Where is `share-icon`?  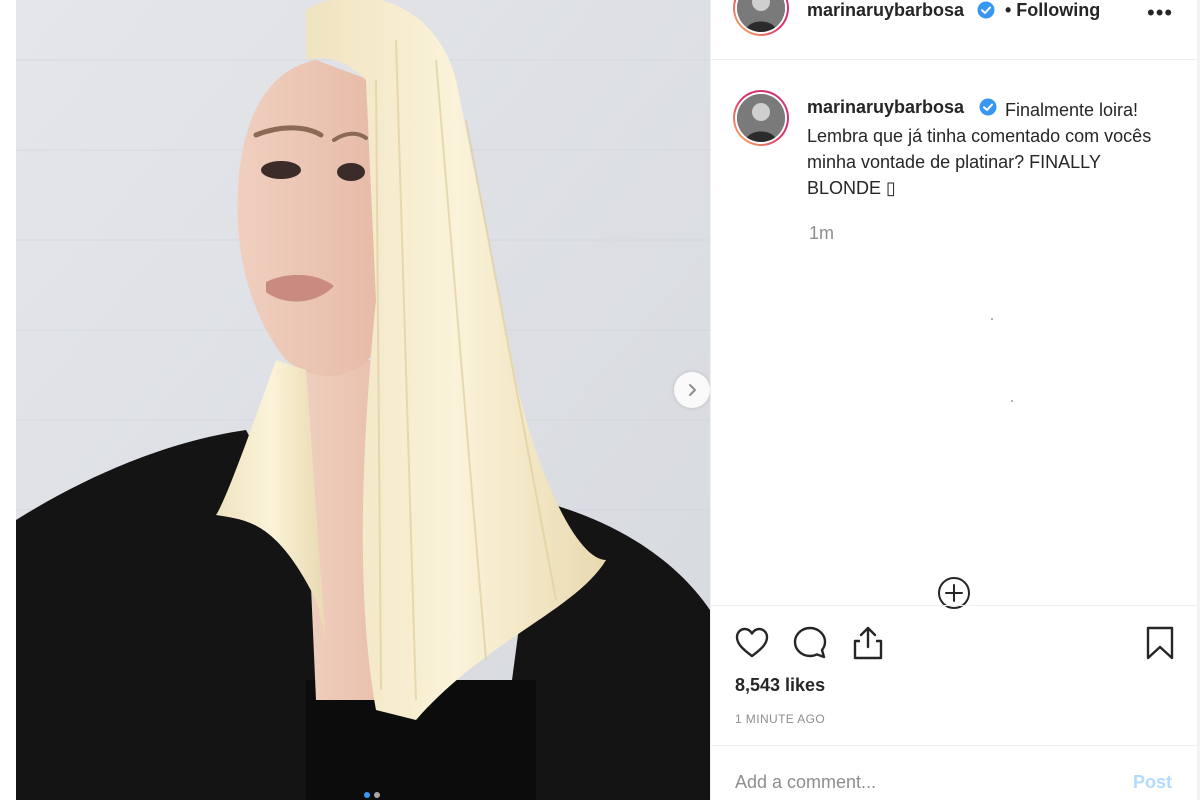 share-icon is located at coordinates (868, 643).